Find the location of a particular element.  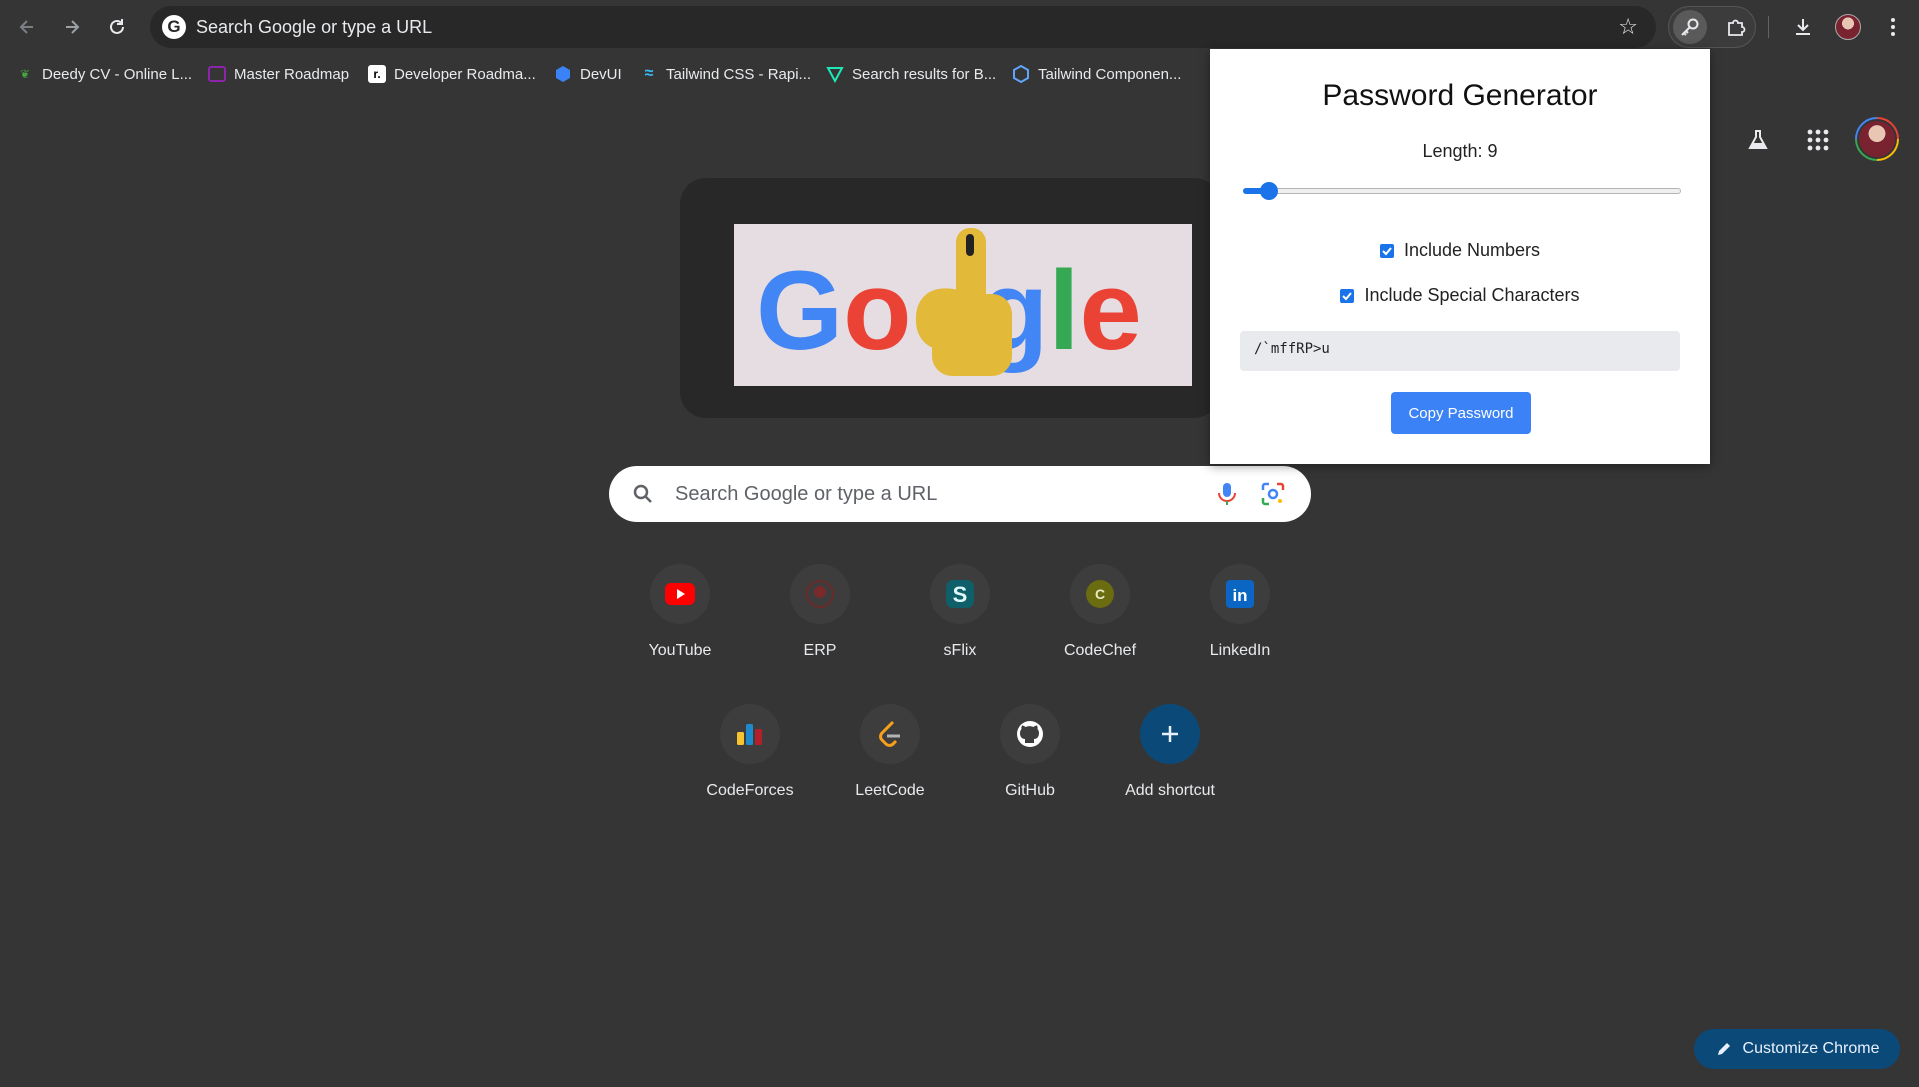

shortcut-github: GitHub is located at coordinates (1030, 756).